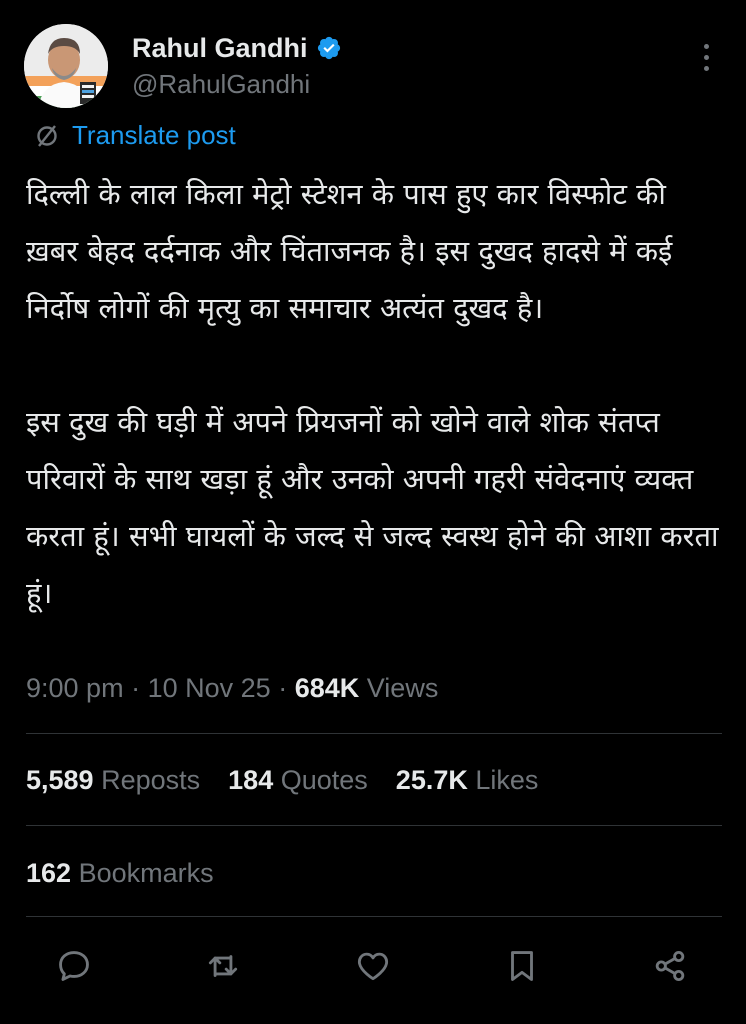  Describe the element at coordinates (47, 135) in the screenshot. I see `translate-icon` at that location.